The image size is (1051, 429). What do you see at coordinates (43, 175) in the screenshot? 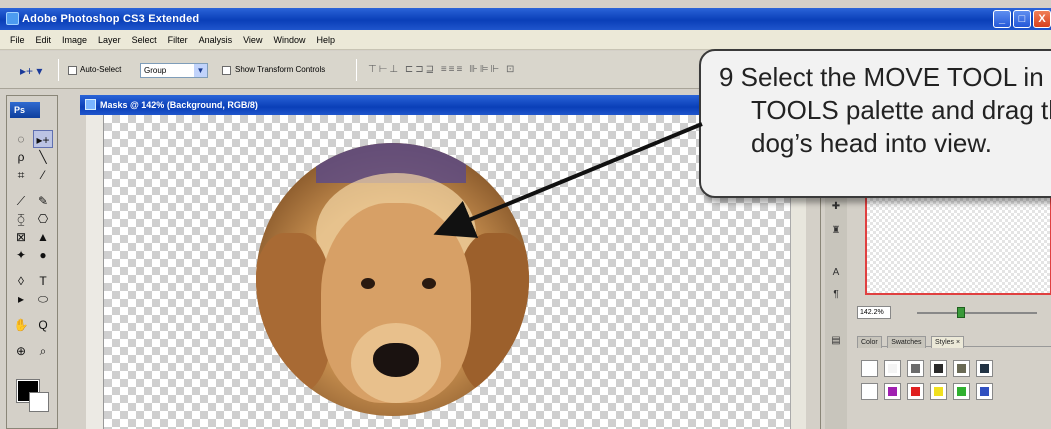
I see `slice-tool-icon: ⁄` at bounding box center [43, 175].